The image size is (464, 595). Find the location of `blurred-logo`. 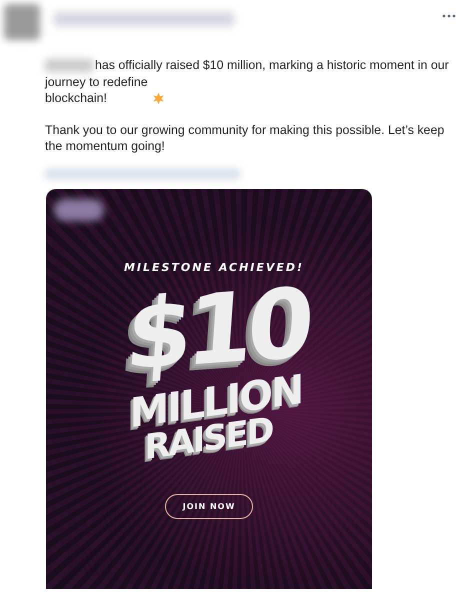

blurred-logo is located at coordinates (79, 209).